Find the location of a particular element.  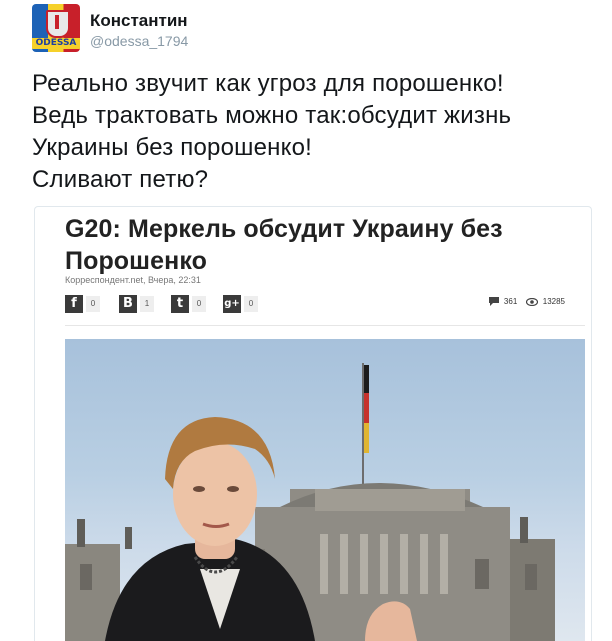

share-bar: f 0 B 1 t 0 g+ 0 361 13285 is located at coordinates (315, 306).